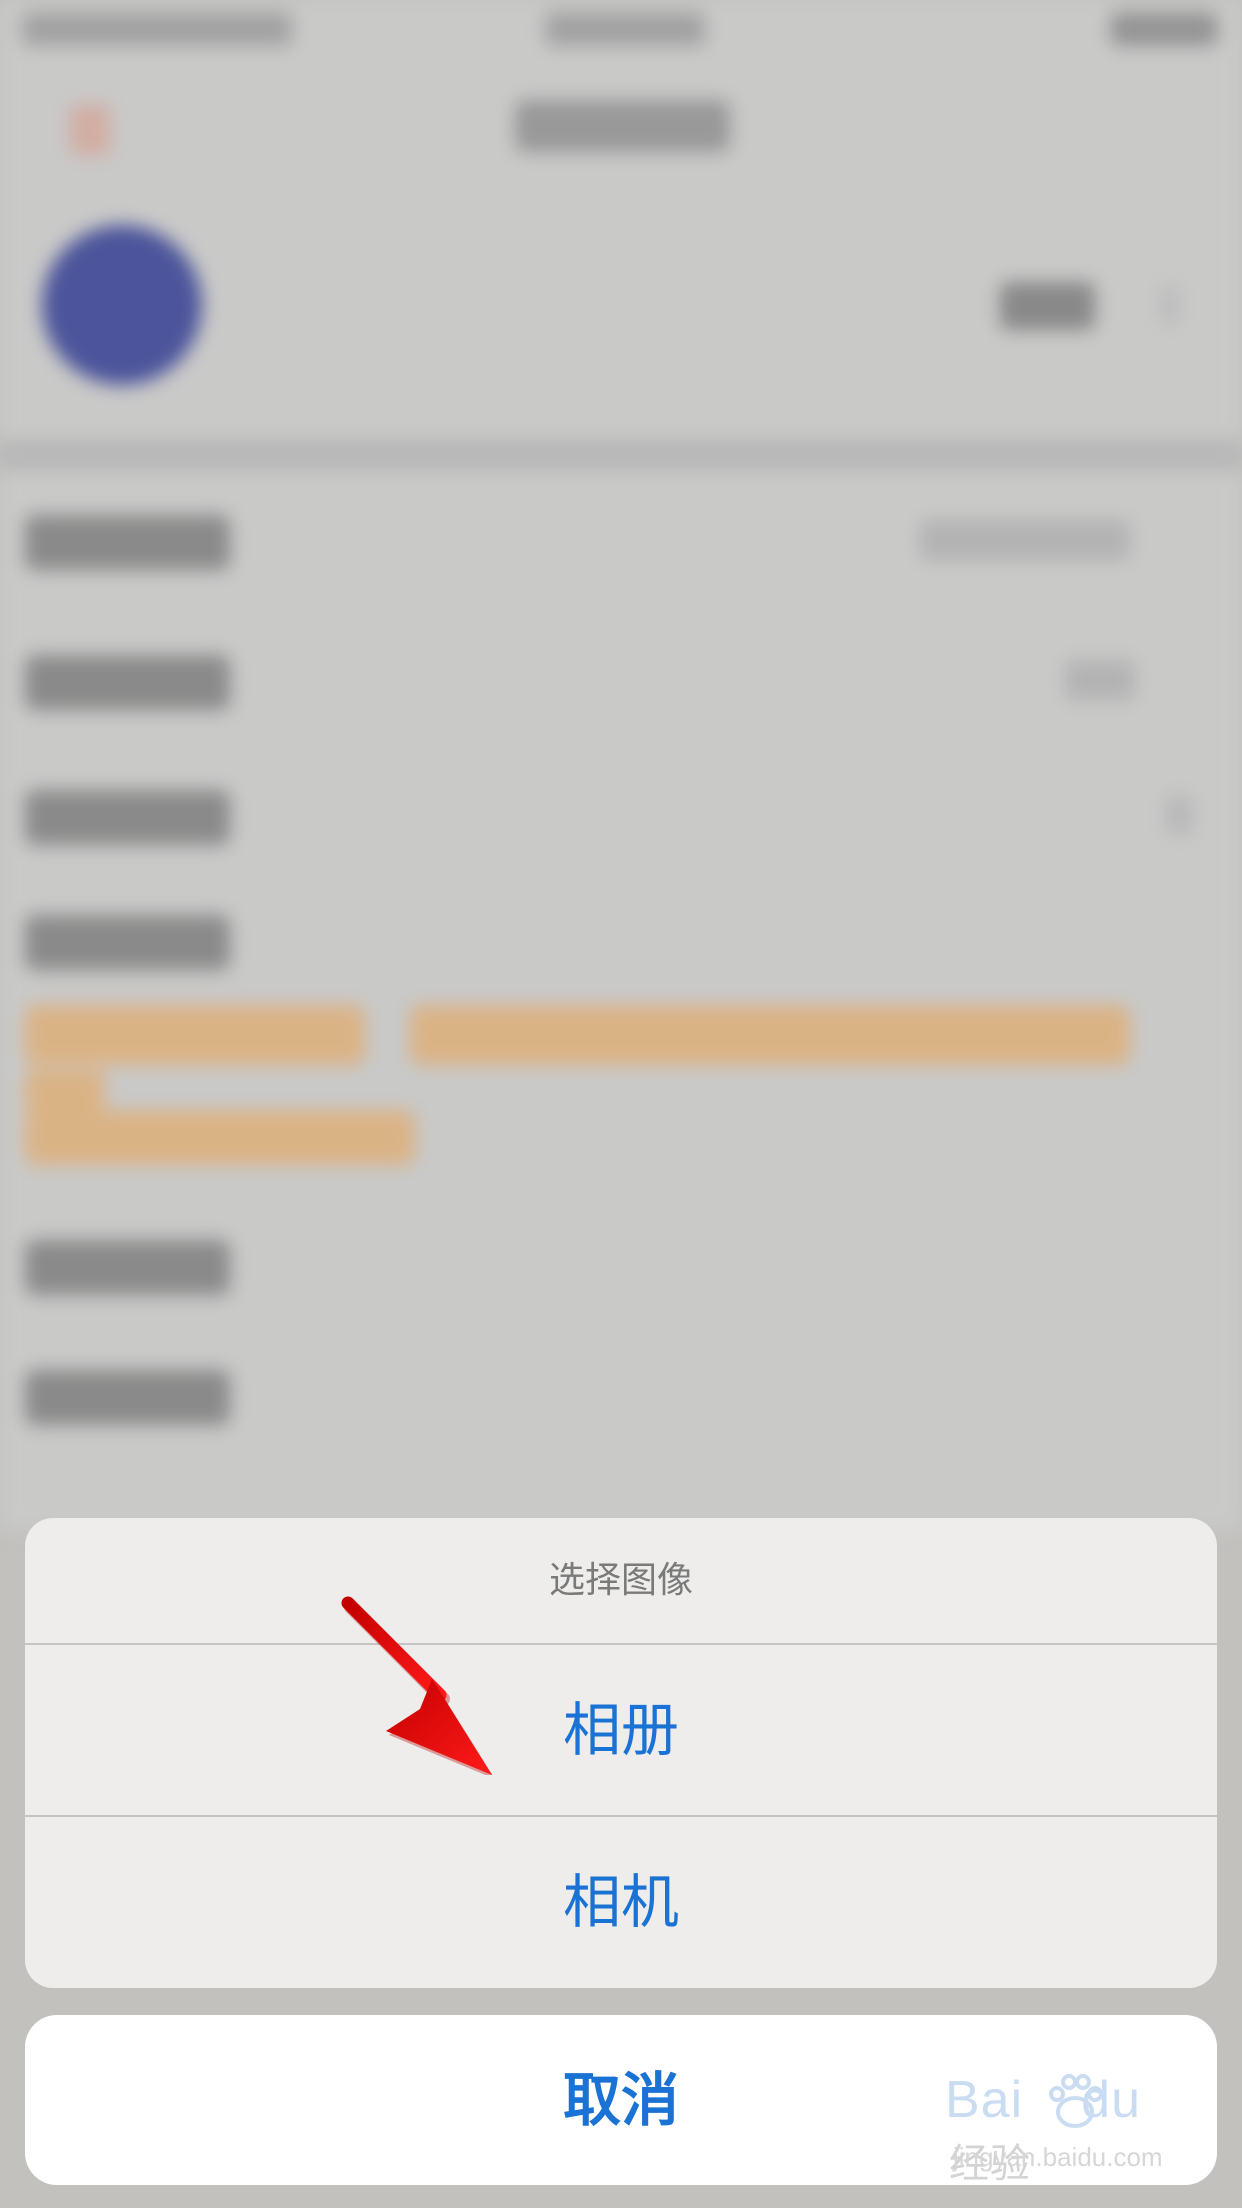 The height and width of the screenshot is (2208, 1242). I want to click on watermark: Bai du经验 jingyan.baidu.com, so click(1065, 2128).